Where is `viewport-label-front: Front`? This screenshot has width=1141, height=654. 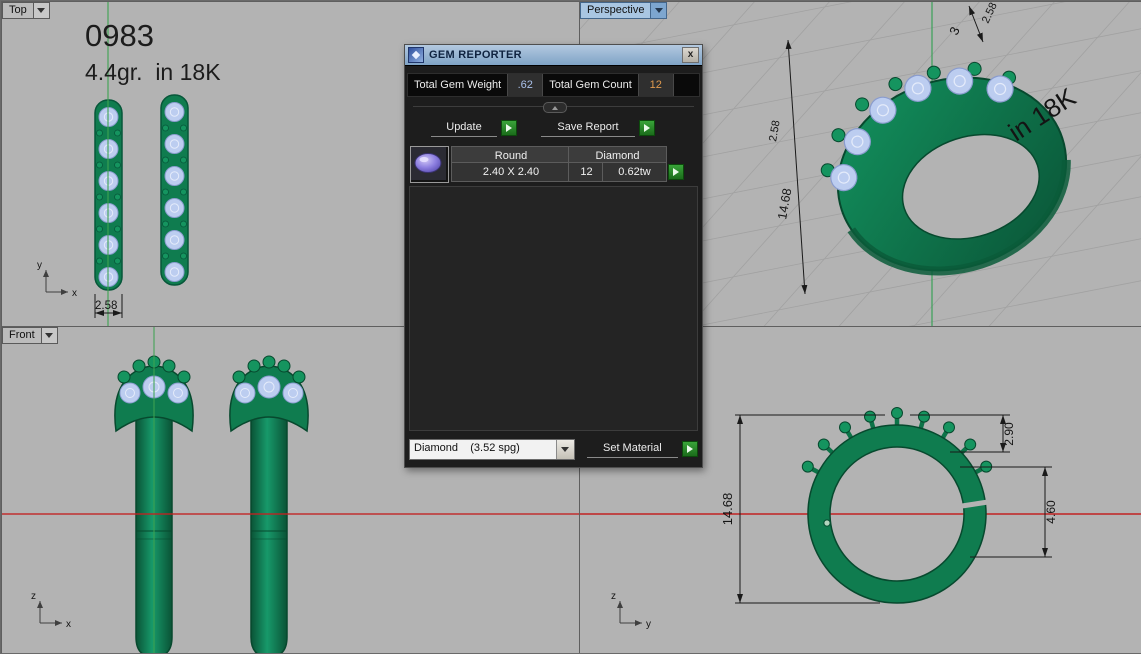
viewport-label-front: Front is located at coordinates (30, 335).